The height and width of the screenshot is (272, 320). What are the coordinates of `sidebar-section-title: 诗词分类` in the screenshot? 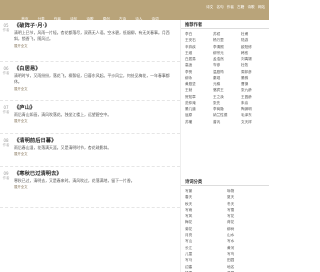 It's located at (194, 182).